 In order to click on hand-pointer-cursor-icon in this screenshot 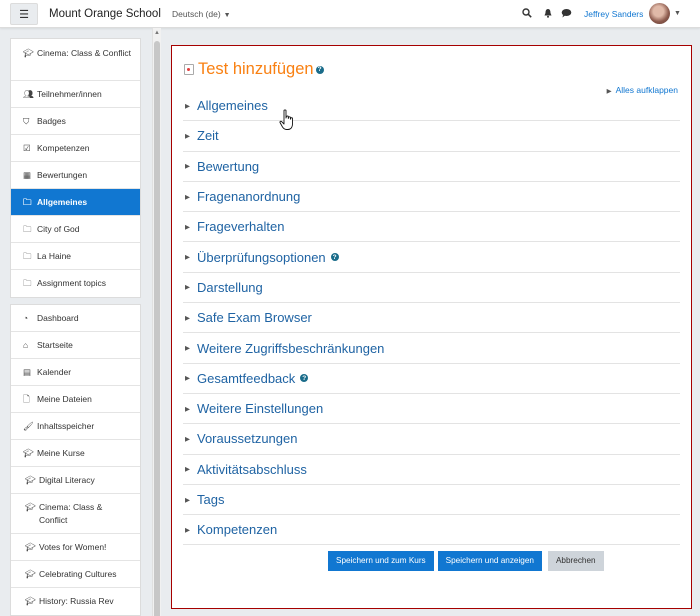, I will do `click(286, 119)`.